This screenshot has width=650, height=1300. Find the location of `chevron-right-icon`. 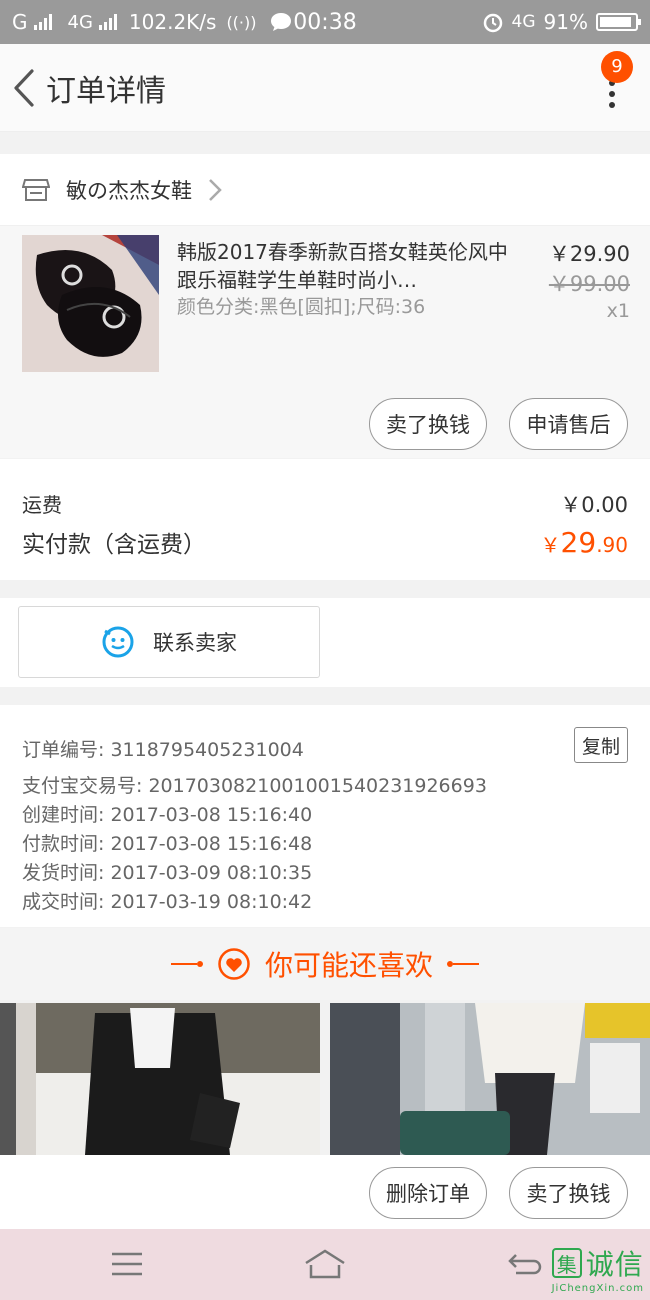

chevron-right-icon is located at coordinates (215, 189).